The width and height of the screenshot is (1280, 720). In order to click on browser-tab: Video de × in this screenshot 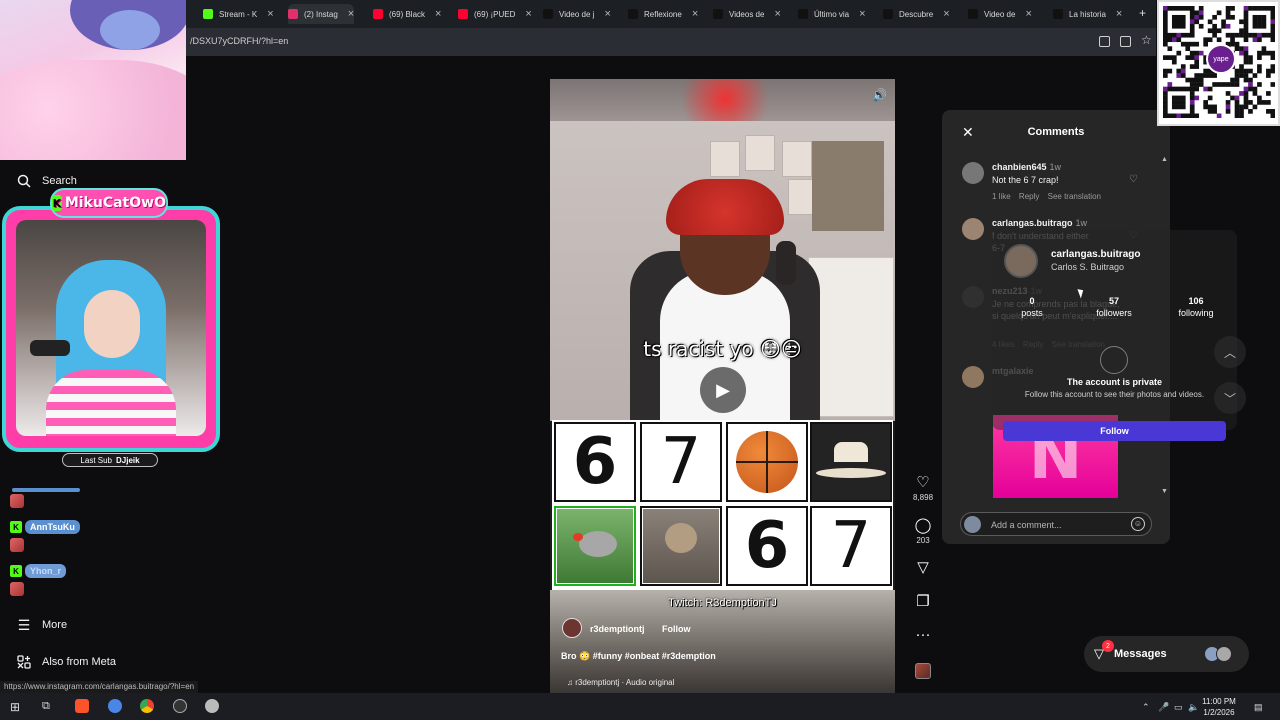, I will do `click(1000, 14)`.